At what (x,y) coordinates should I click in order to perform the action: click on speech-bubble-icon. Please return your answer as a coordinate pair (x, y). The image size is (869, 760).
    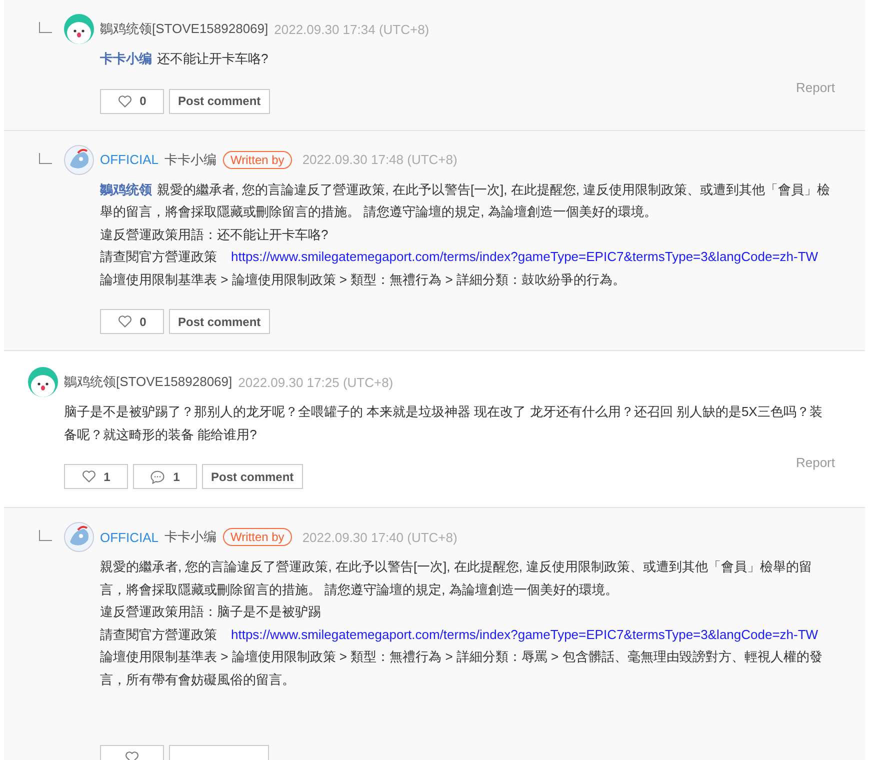
    Looking at the image, I should click on (158, 477).